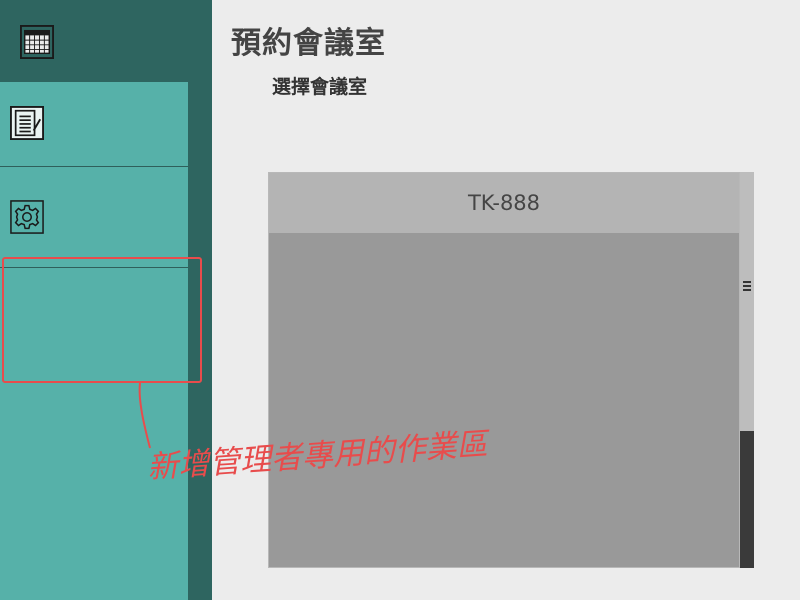 The width and height of the screenshot is (800, 600). I want to click on calendar-icon, so click(37, 42).